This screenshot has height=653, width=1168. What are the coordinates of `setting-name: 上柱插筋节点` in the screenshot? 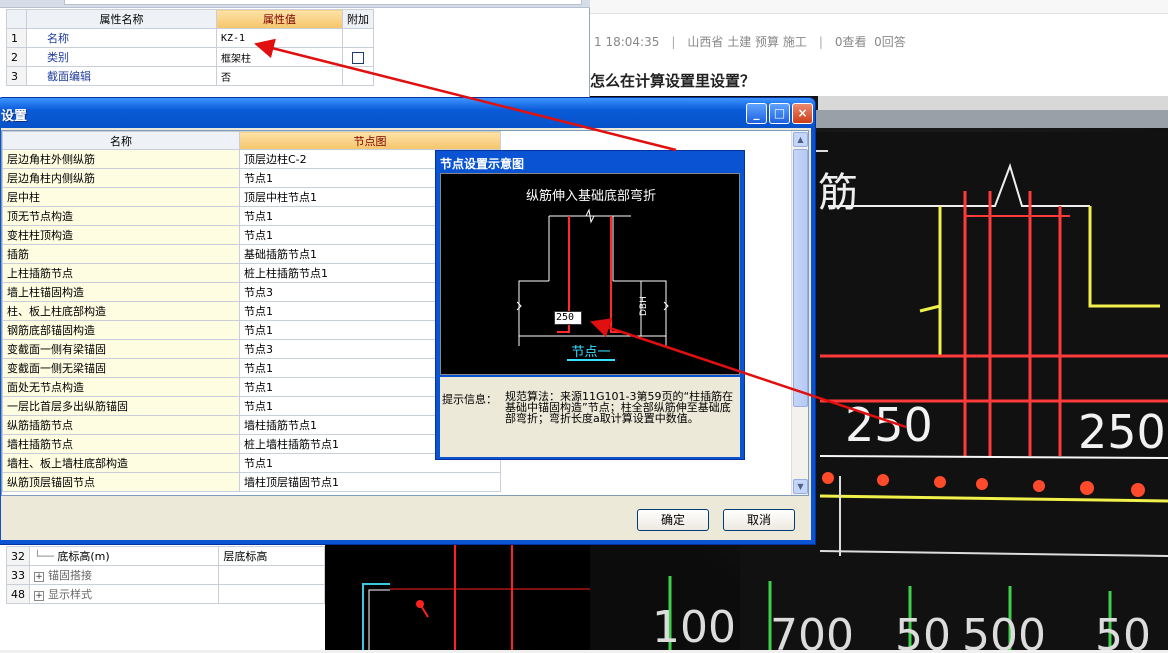 It's located at (121, 273).